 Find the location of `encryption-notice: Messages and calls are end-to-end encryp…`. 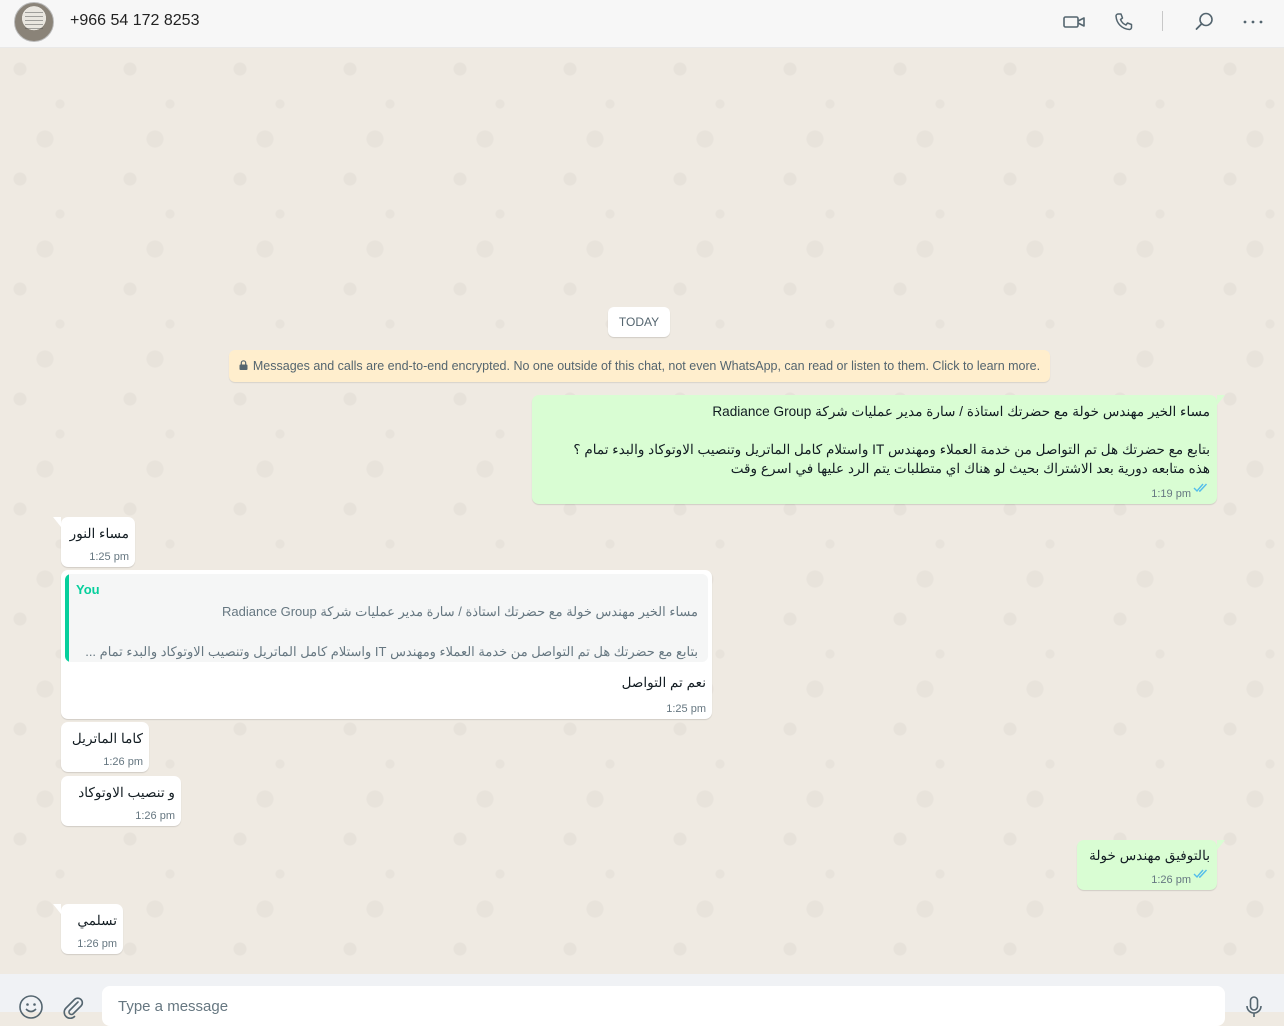

encryption-notice: Messages and calls are end-to-end encryp… is located at coordinates (639, 366).